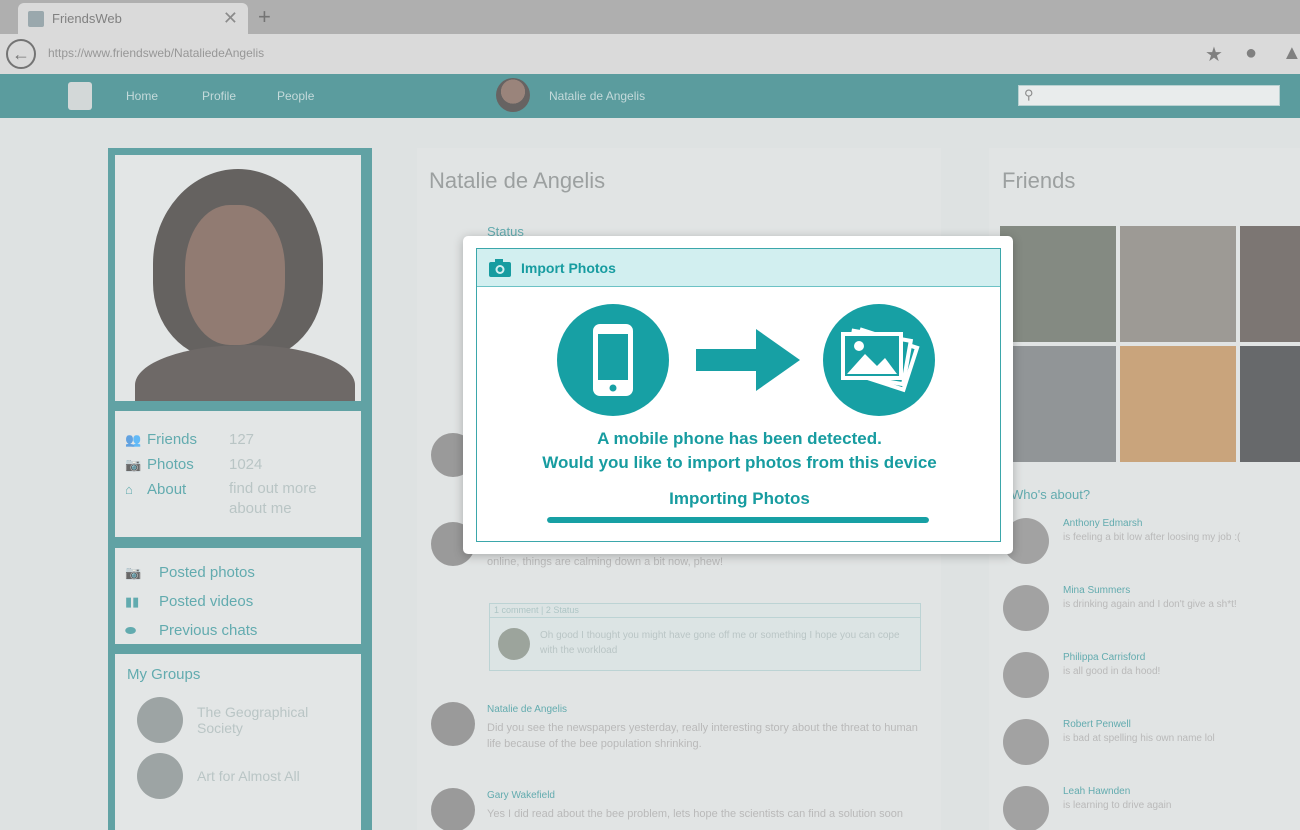 The height and width of the screenshot is (830, 1300). I want to click on mobile-phone-icon, so click(613, 360).